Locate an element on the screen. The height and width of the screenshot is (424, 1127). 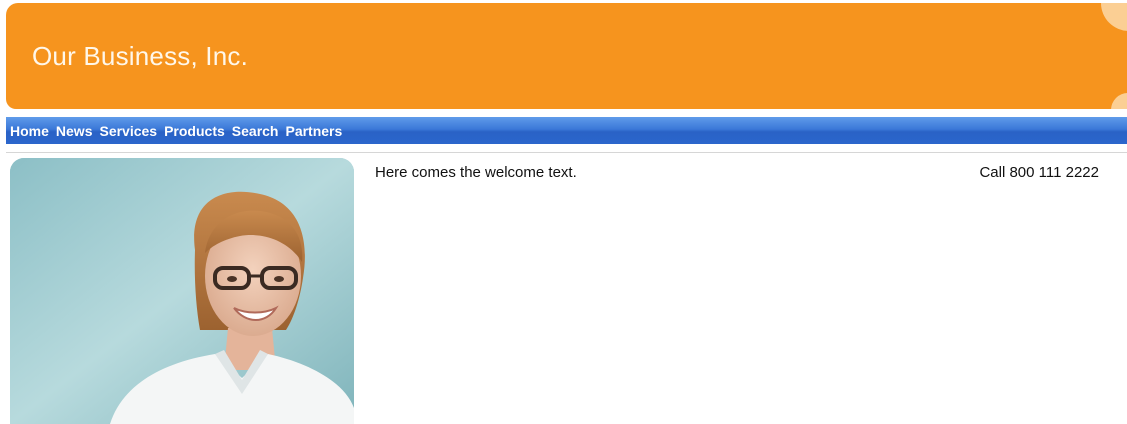
nav-item-news: News is located at coordinates (74, 131).